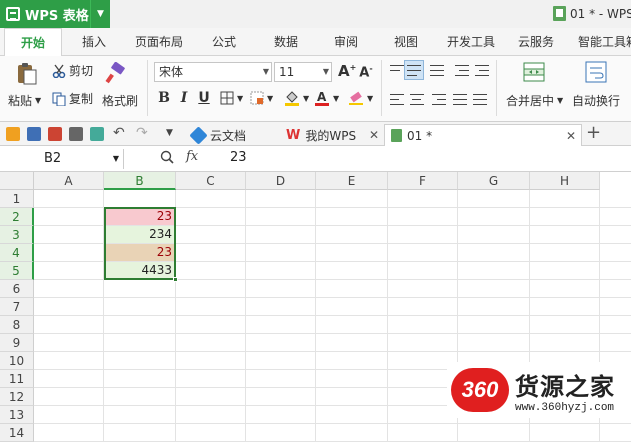 The height and width of the screenshot is (447, 631). I want to click on print-icon, so click(76, 134).